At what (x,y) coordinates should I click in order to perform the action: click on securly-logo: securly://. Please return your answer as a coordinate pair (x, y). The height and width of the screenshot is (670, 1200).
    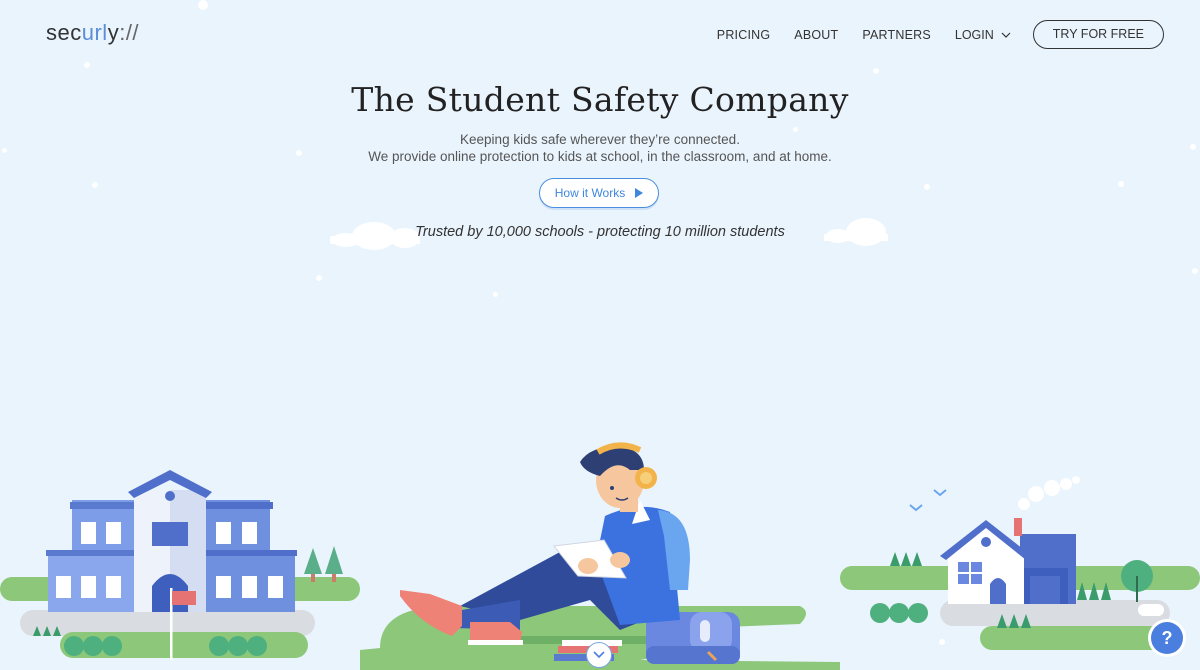
    Looking at the image, I should click on (92, 33).